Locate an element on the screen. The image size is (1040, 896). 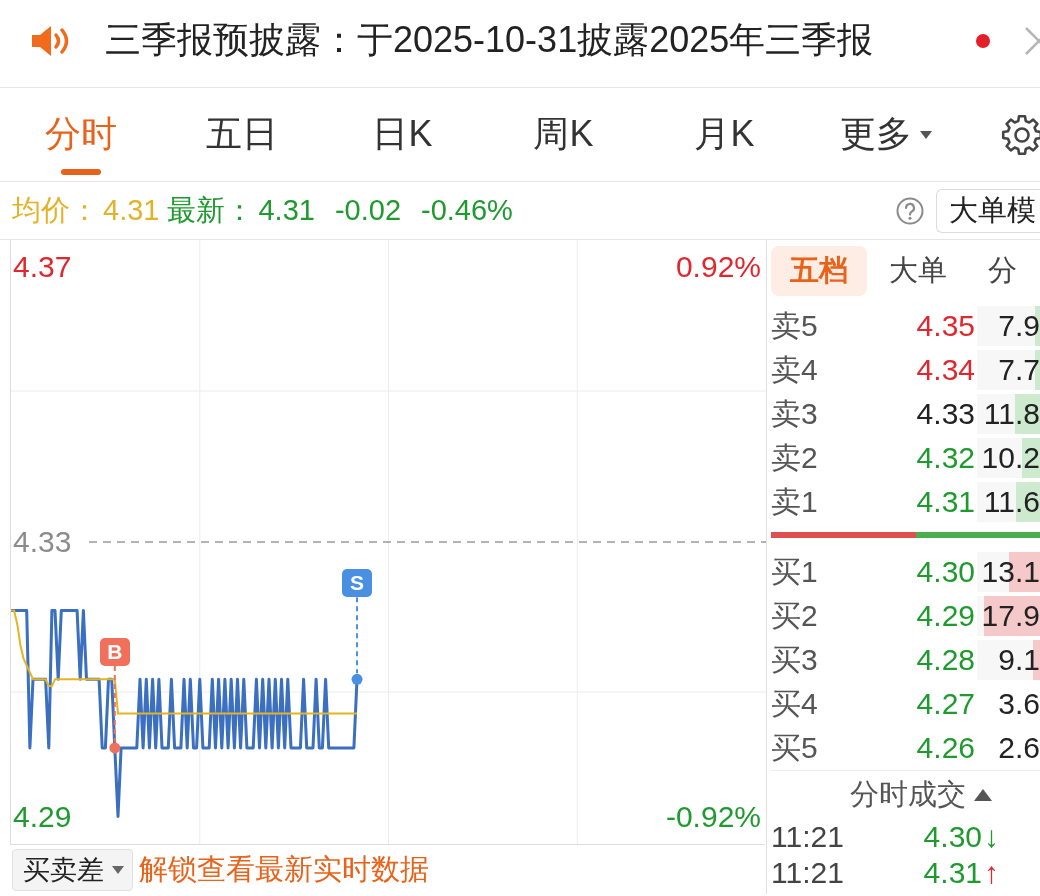
order-level-label: 买5 is located at coordinates (795, 747).